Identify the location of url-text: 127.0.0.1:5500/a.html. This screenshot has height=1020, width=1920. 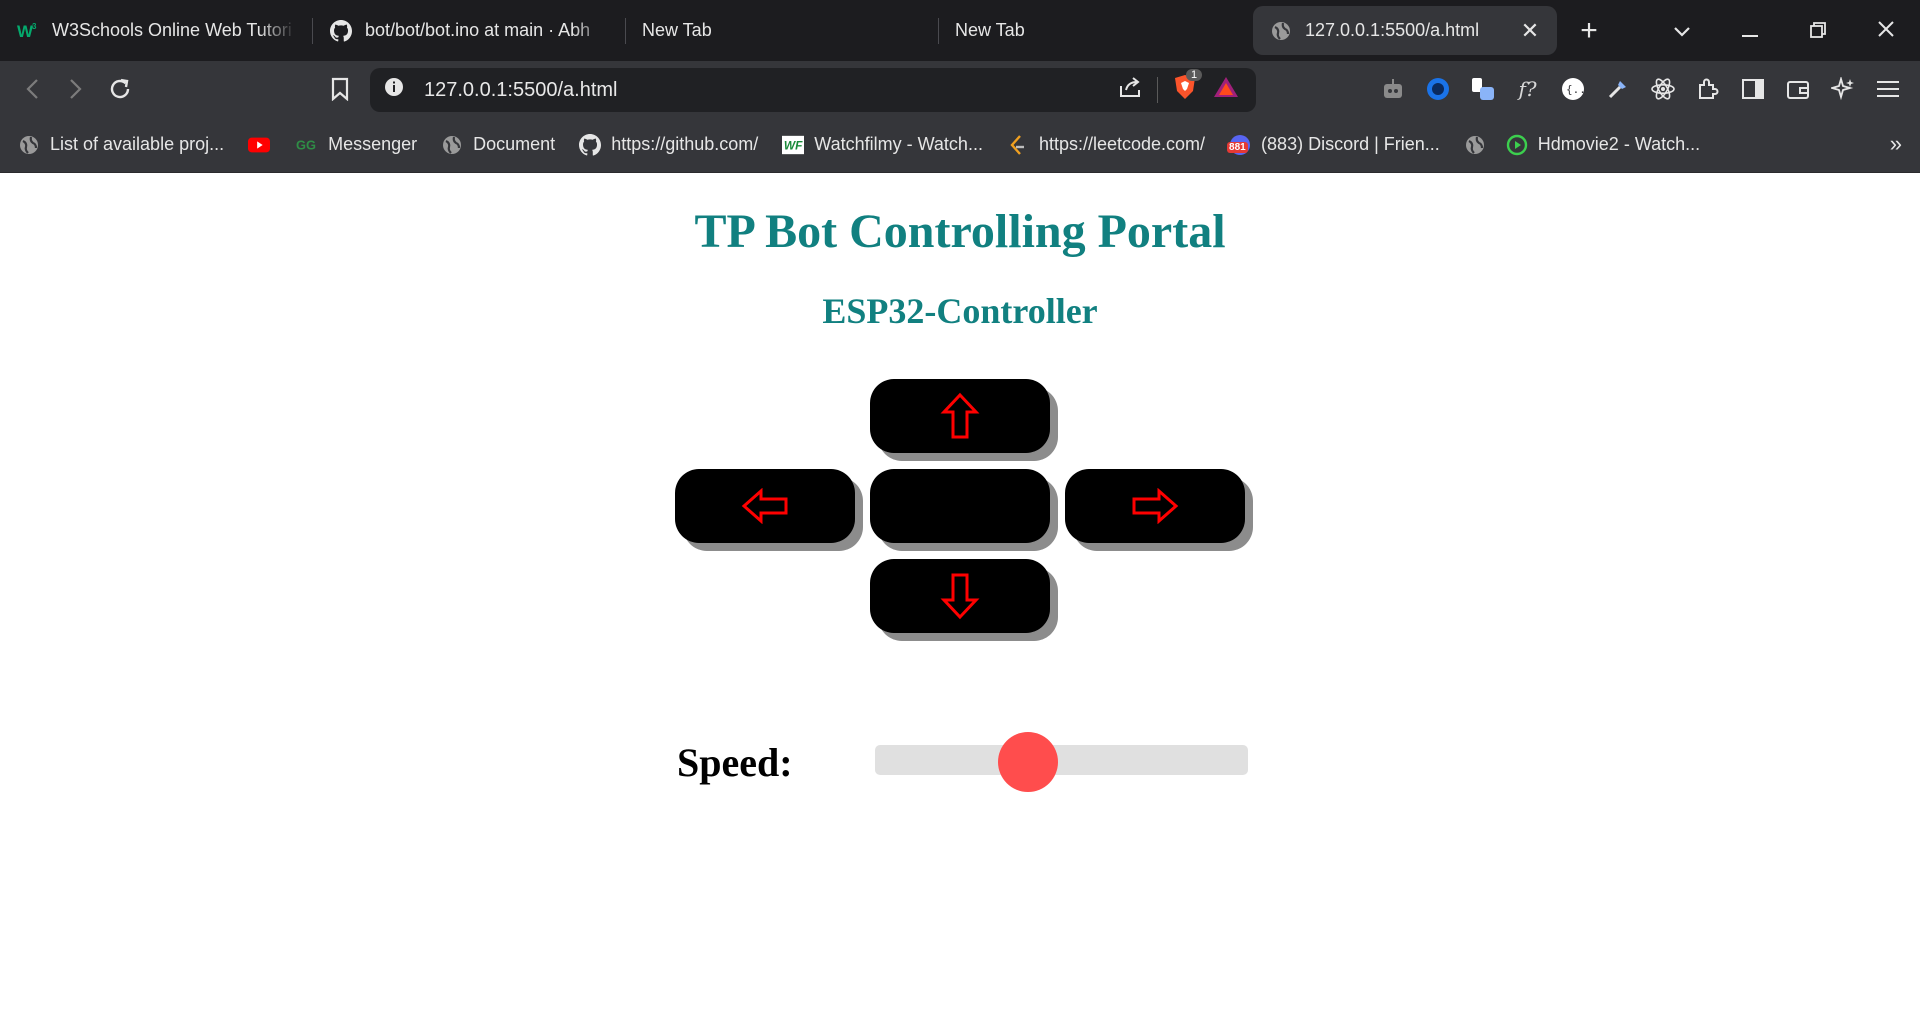
(771, 90).